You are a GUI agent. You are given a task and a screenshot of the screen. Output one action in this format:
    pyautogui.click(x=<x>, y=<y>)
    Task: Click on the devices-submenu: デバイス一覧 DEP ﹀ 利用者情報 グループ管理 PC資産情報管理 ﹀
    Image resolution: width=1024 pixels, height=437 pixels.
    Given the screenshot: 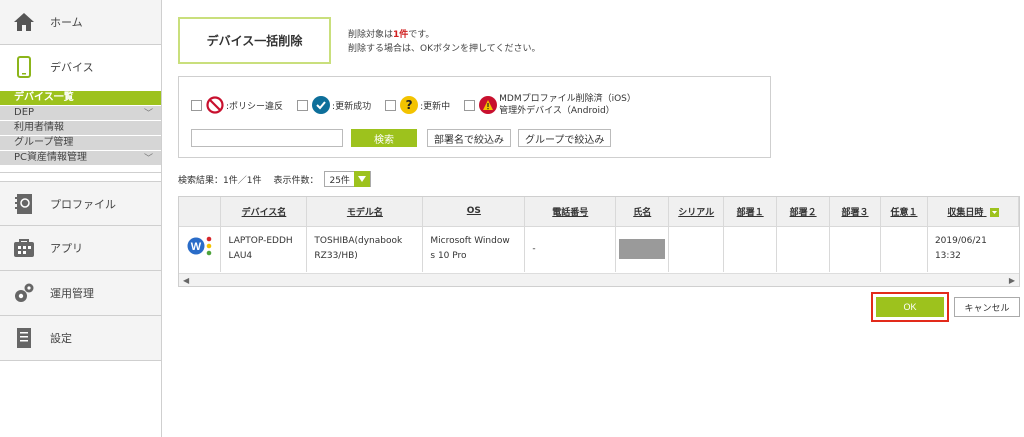 What is the action you would take?
    pyautogui.click(x=80, y=131)
    